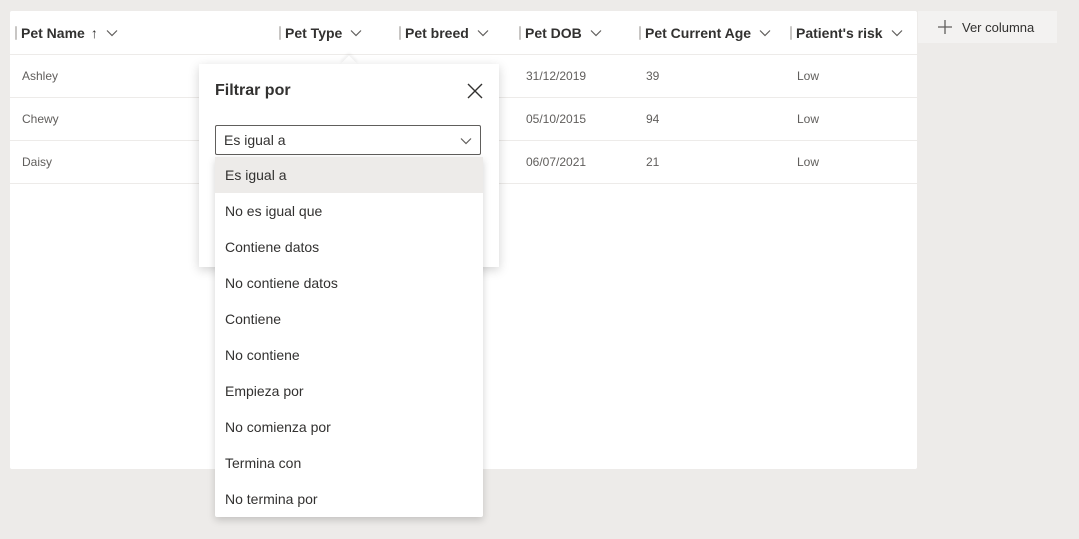  Describe the element at coordinates (653, 76) in the screenshot. I see `cell-pet-age: 39` at that location.